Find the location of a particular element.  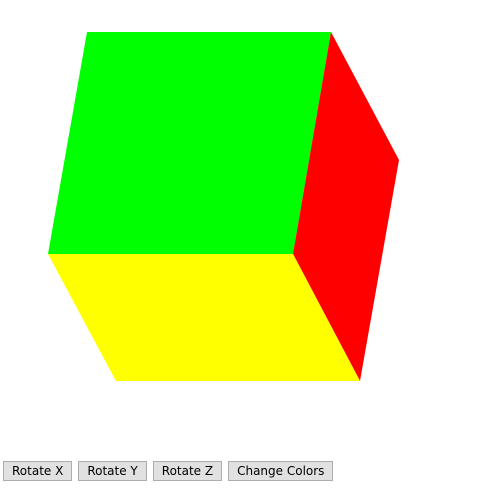

control-bar: Rotate X Rotate Y Rotate Z Change Colors is located at coordinates (168, 471).